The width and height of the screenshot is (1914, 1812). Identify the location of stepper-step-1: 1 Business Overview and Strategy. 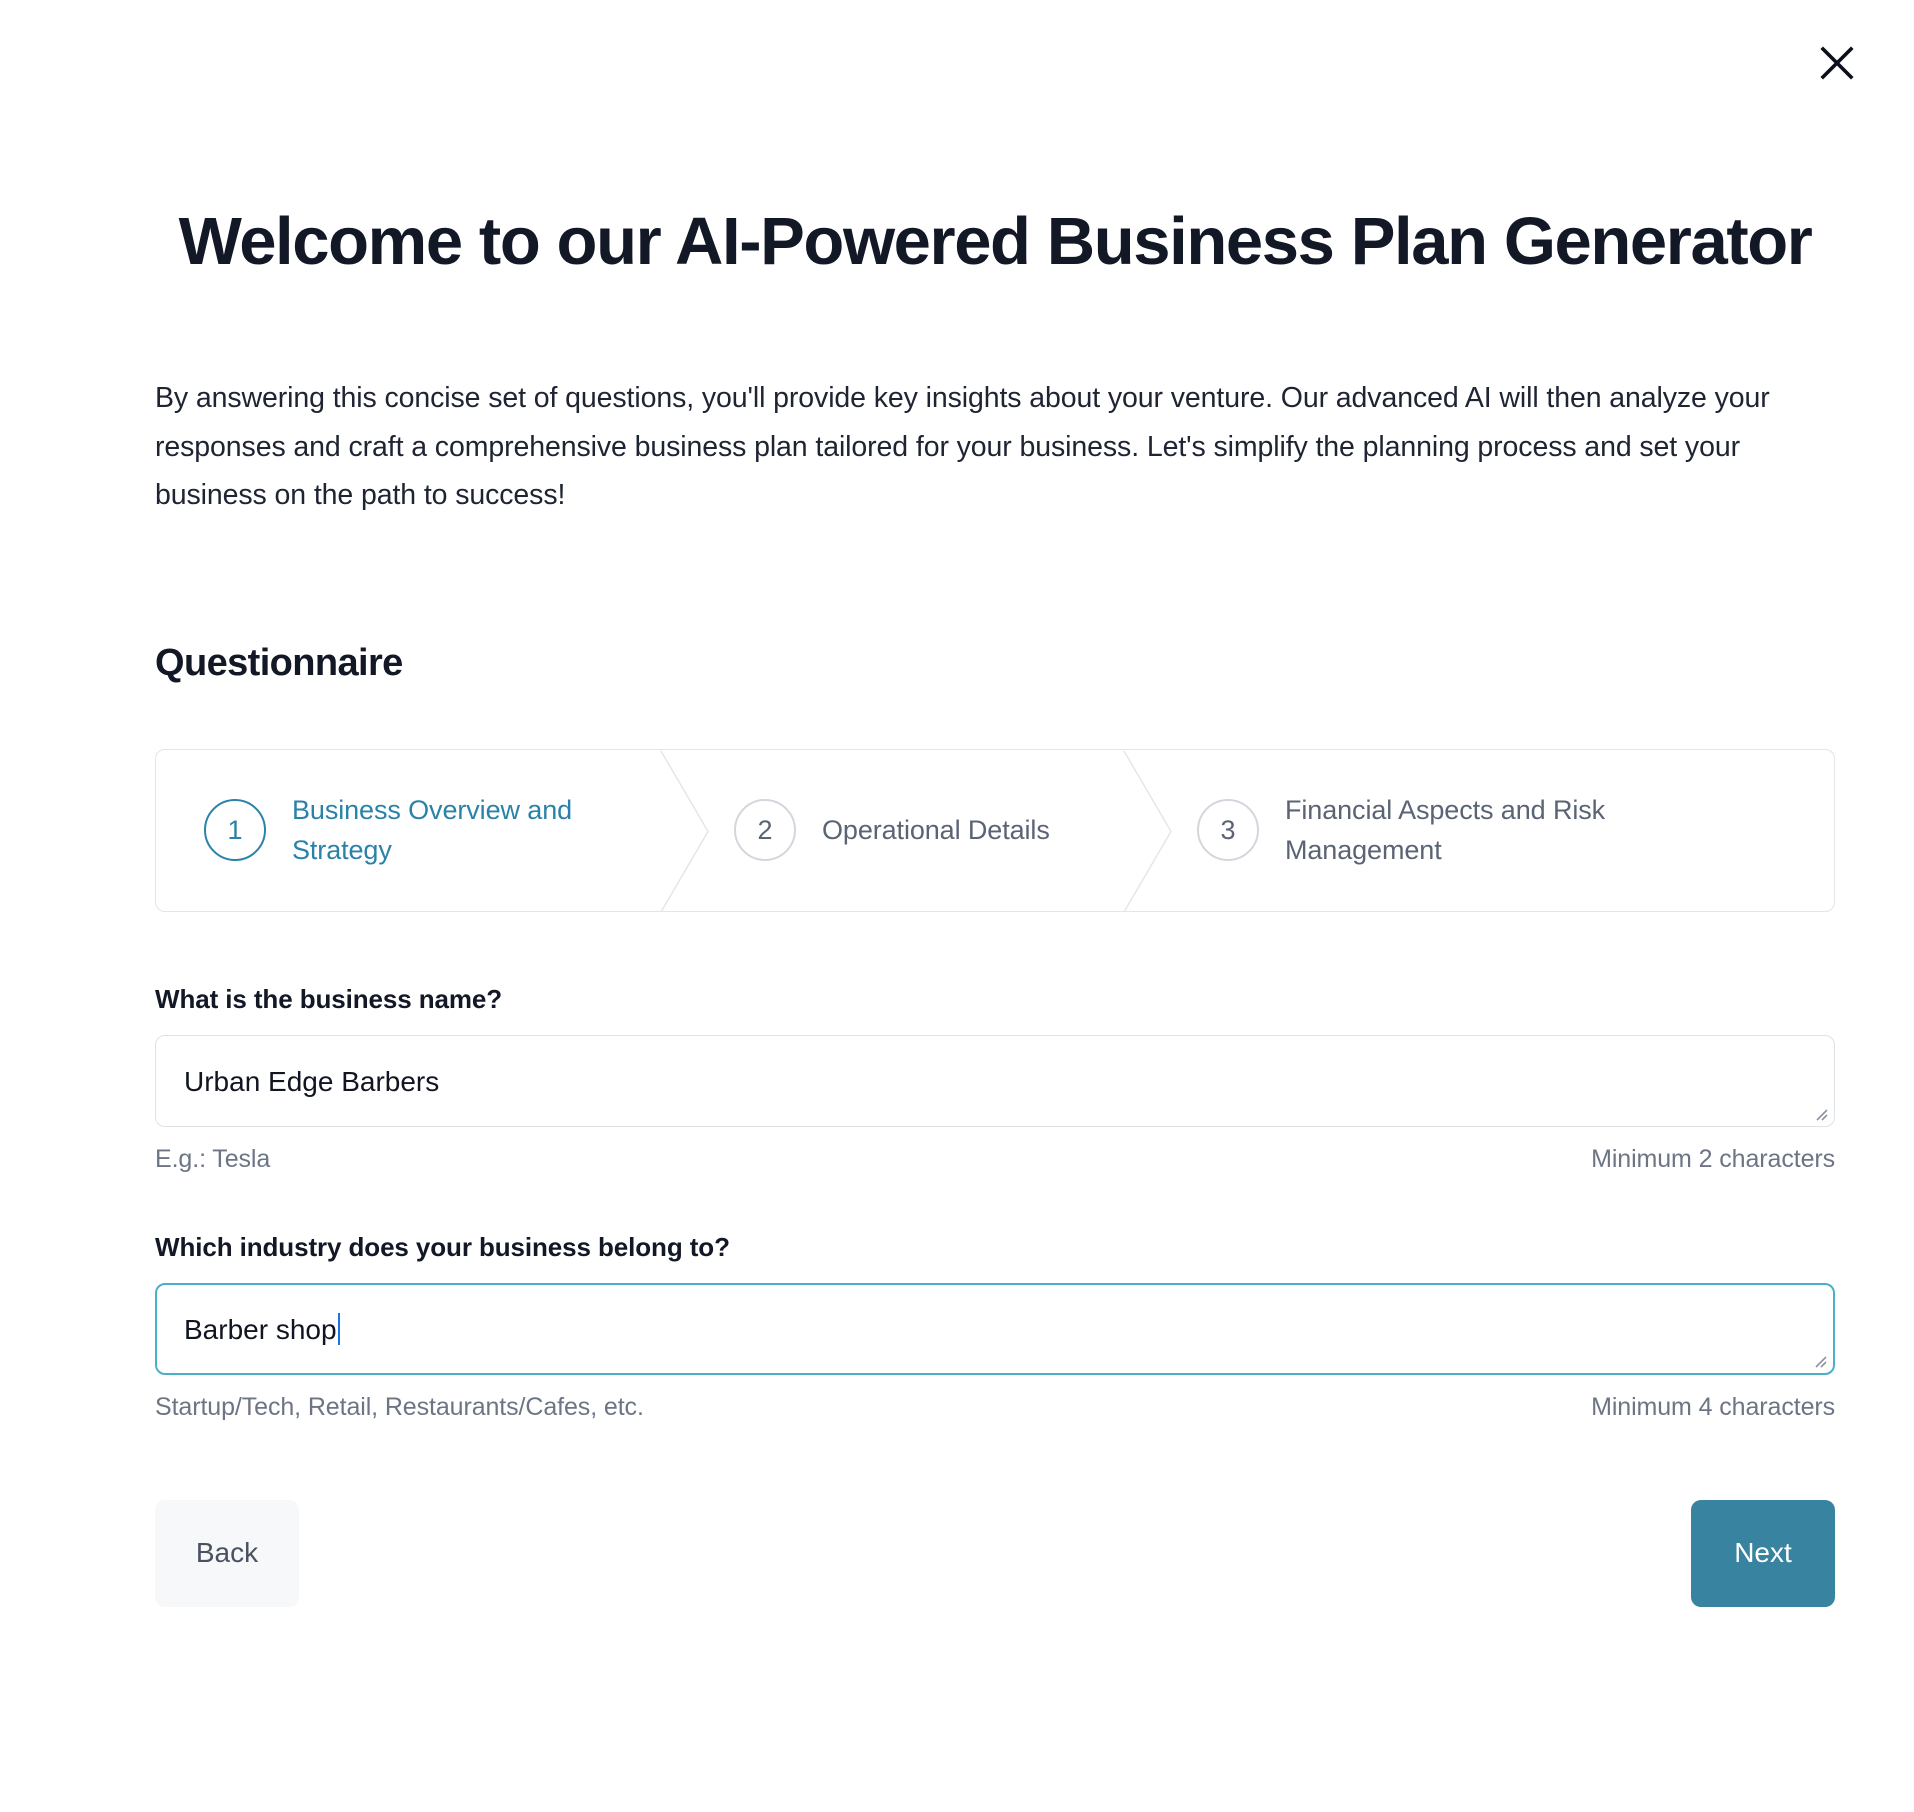
(432, 830).